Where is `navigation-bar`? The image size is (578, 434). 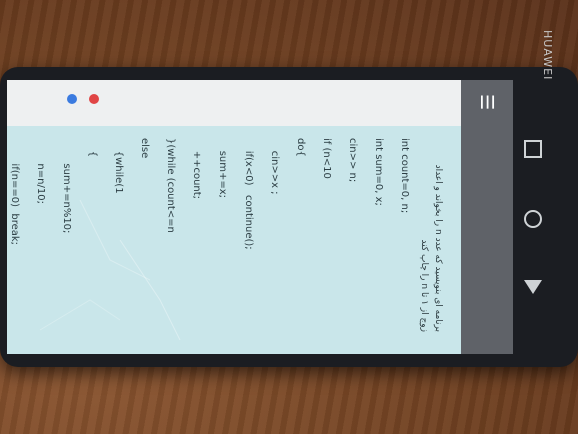 navigation-bar is located at coordinates (533, 217).